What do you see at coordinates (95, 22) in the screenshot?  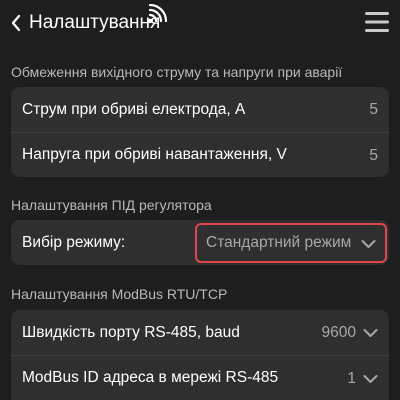 I see `page-title: Налаштування` at bounding box center [95, 22].